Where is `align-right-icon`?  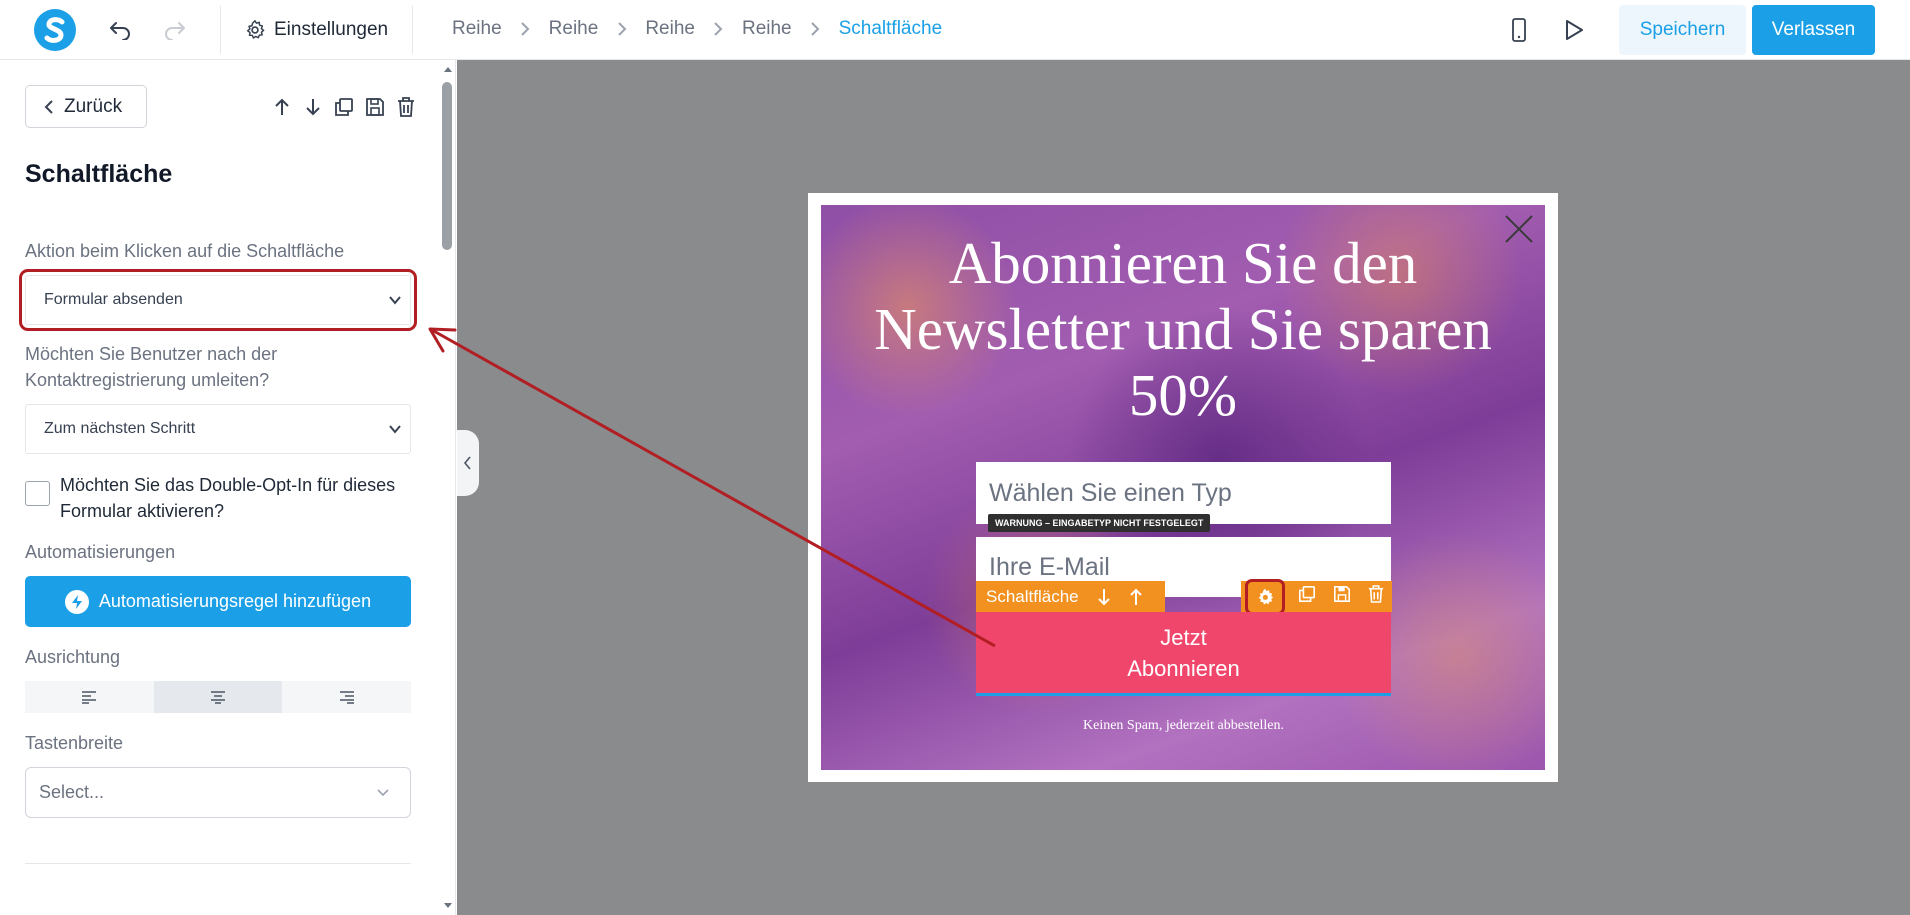
align-right-icon is located at coordinates (346, 697).